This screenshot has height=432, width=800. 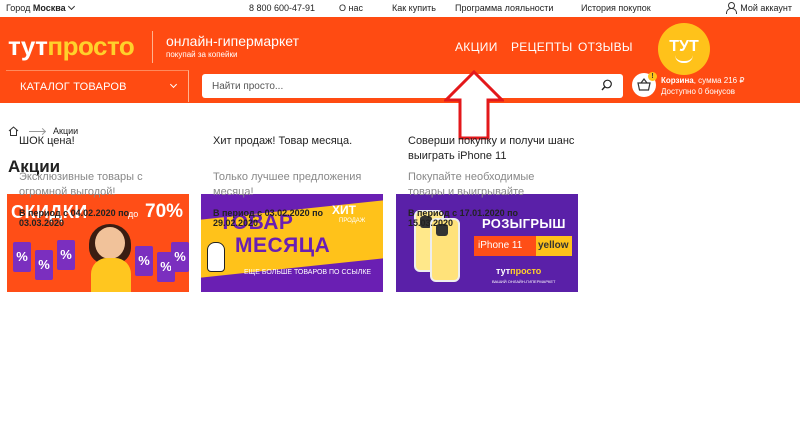 I want to click on woman-face, so click(x=110, y=243).